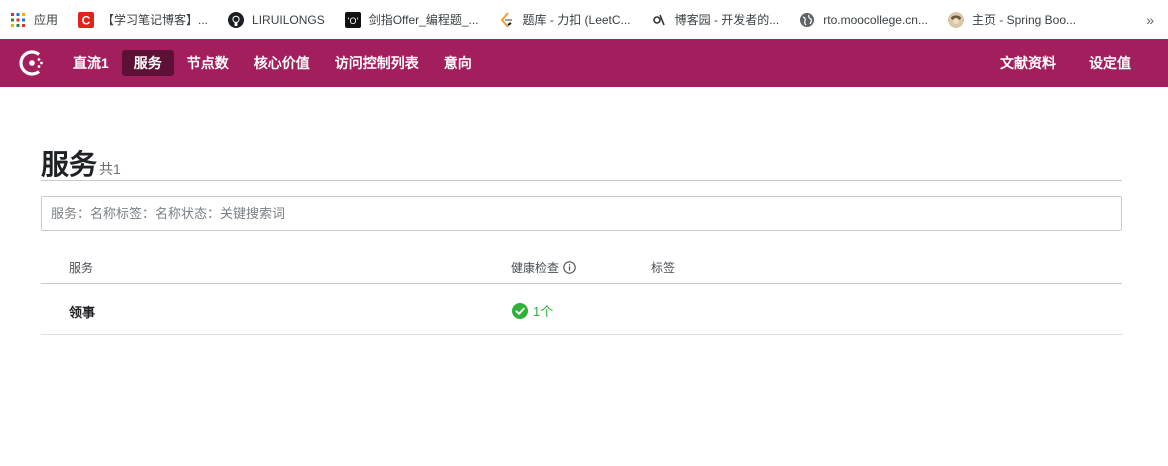 The width and height of the screenshot is (1168, 466). Describe the element at coordinates (282, 63) in the screenshot. I see `nav-key-value: 核心价值` at that location.